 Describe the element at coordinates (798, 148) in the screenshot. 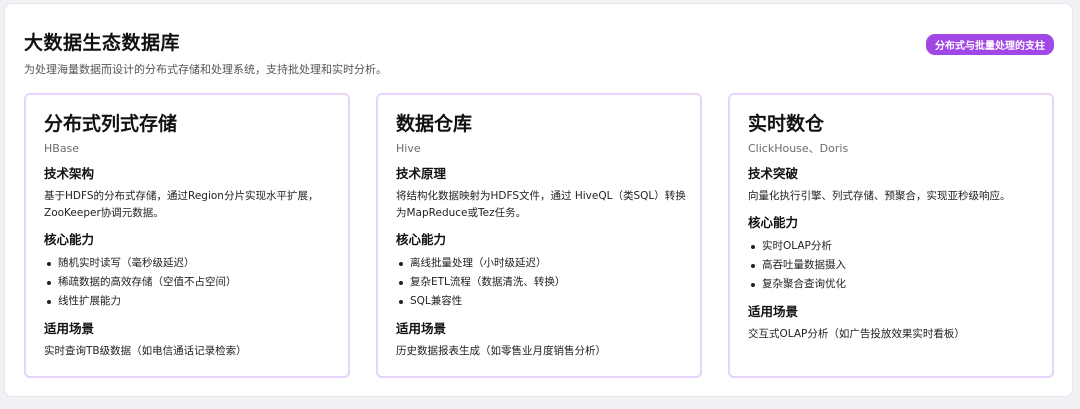

I see `card-technology: ClickHouse、Doris` at that location.